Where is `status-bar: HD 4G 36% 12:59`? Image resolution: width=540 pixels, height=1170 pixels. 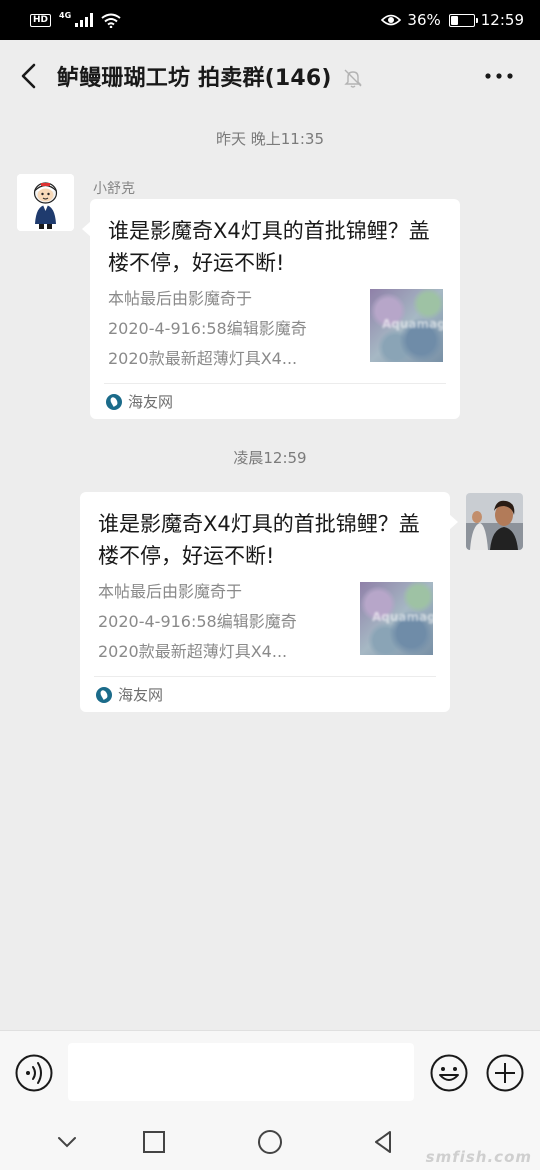
status-bar: HD 4G 36% 12:59 is located at coordinates (270, 20).